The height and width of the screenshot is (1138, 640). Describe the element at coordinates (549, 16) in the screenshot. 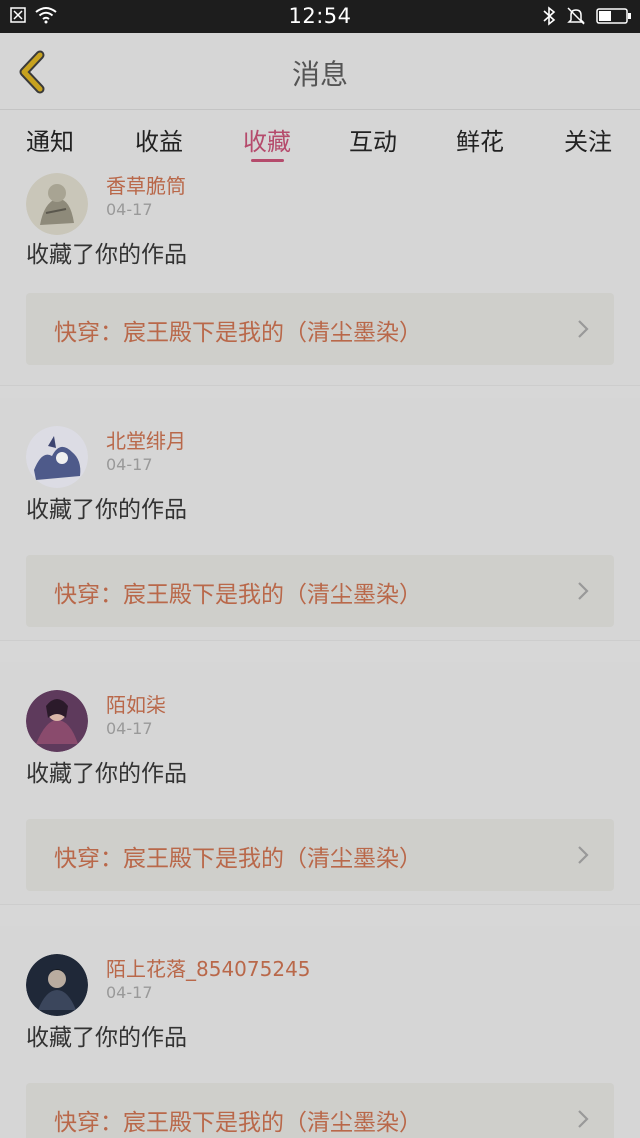

I see `bluetooth-icon` at that location.